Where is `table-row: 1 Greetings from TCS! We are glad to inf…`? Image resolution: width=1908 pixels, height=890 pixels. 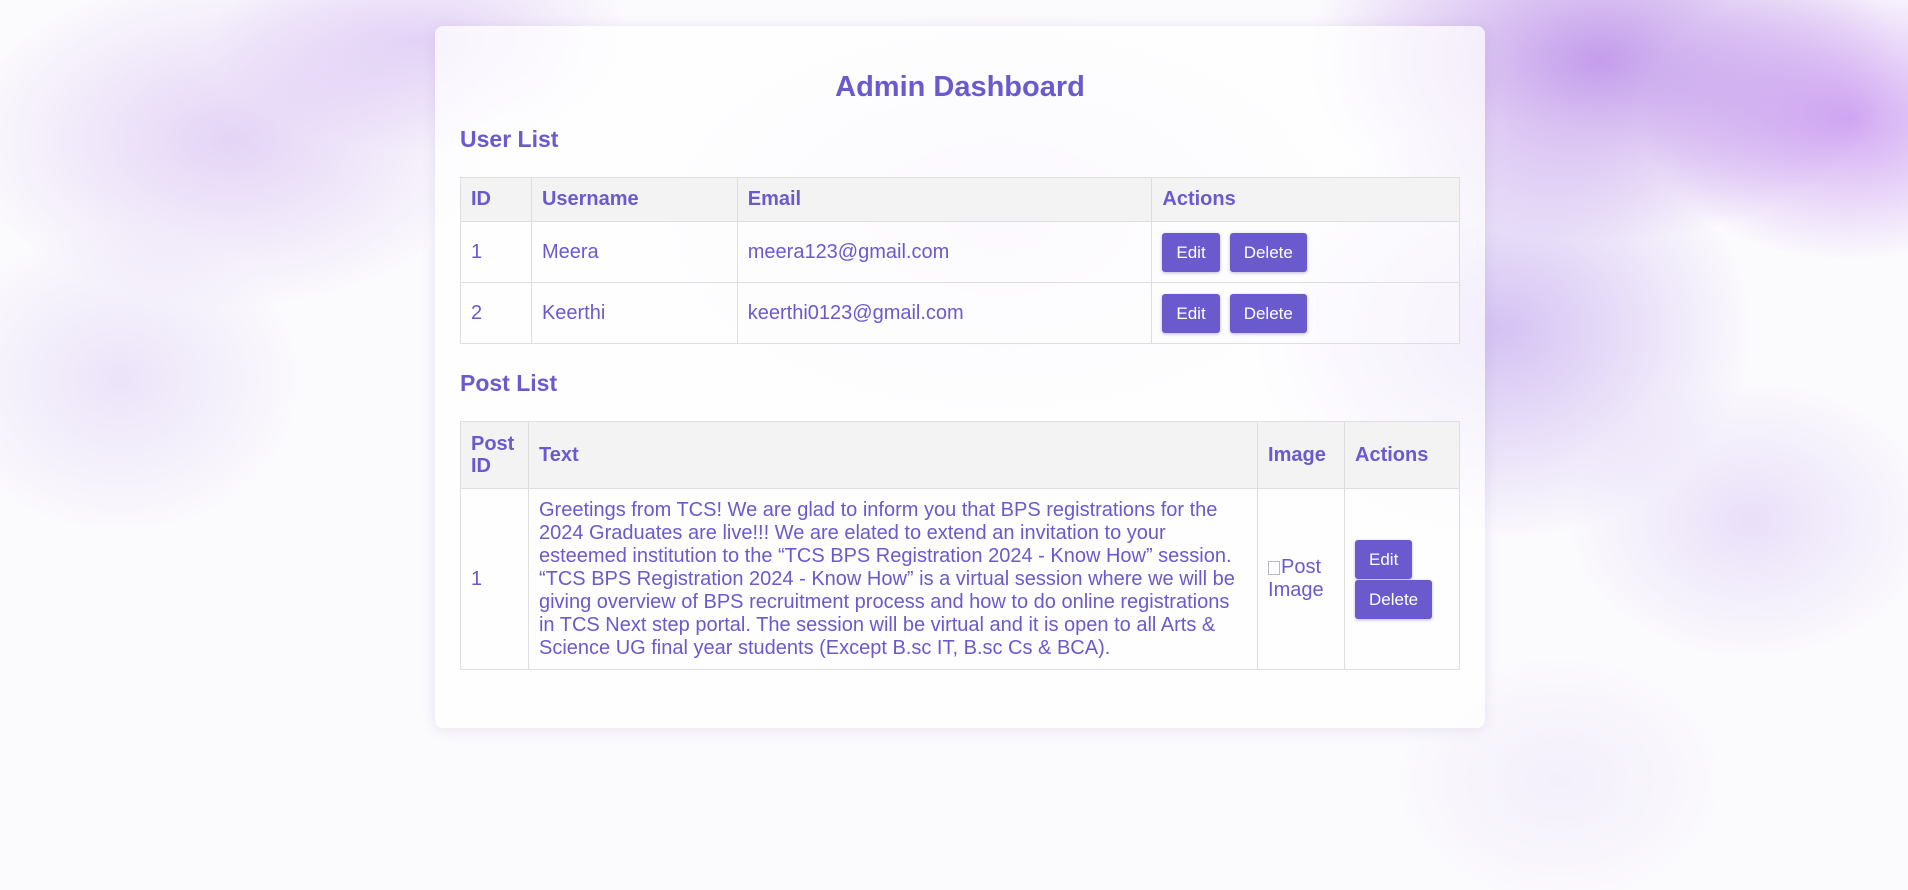
table-row: 1 Greetings from TCS! We are glad to inf… is located at coordinates (960, 579).